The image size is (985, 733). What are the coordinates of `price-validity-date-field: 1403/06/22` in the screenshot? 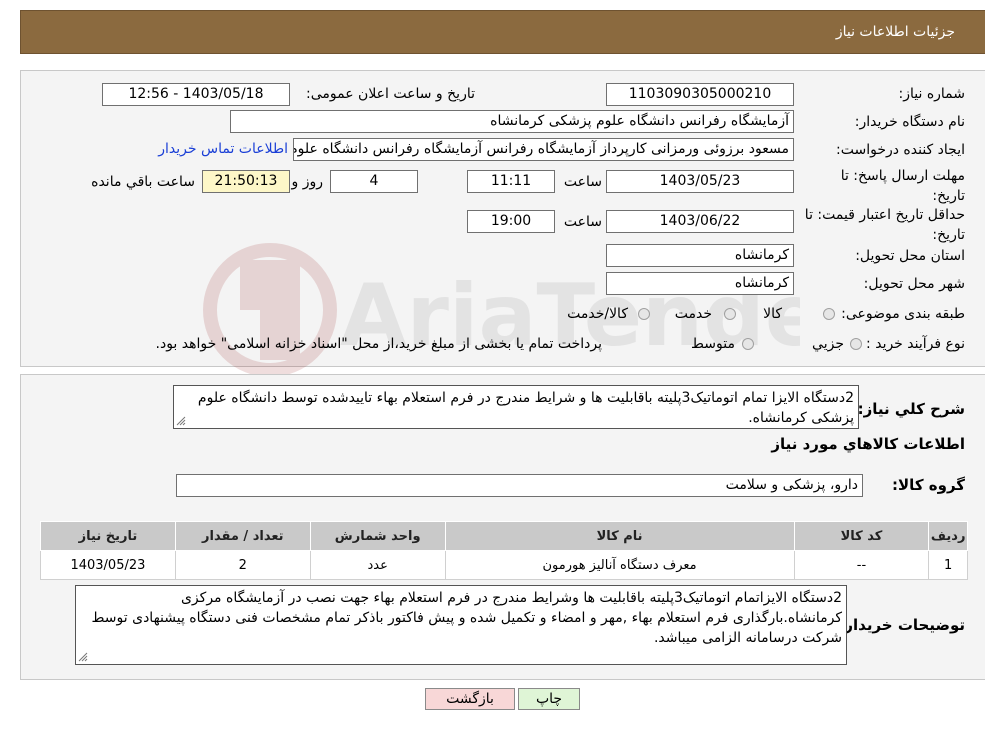 It's located at (700, 221).